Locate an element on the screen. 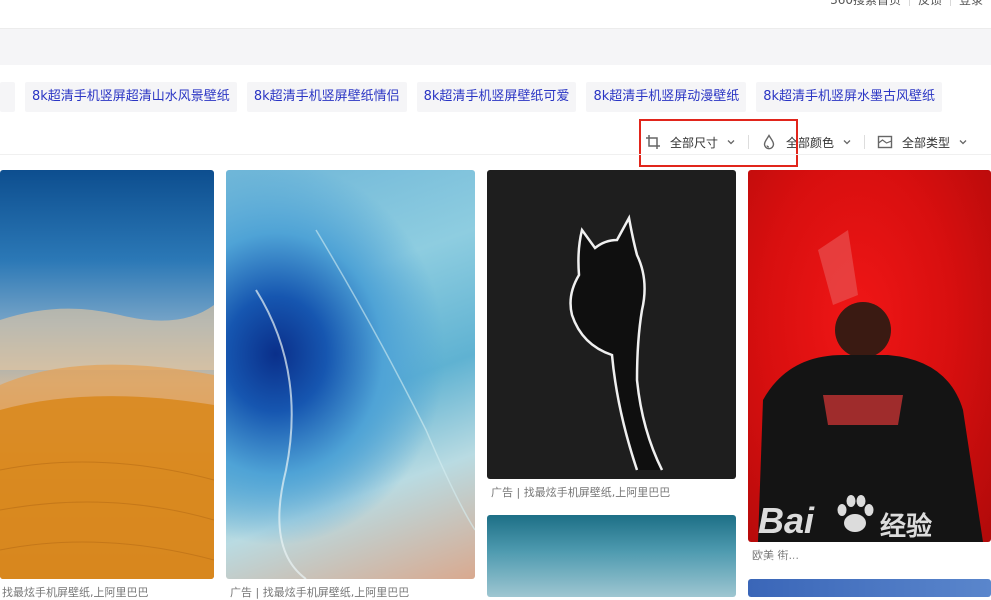 The height and width of the screenshot is (600, 991). cat-silhouette-image is located at coordinates (616, 342).